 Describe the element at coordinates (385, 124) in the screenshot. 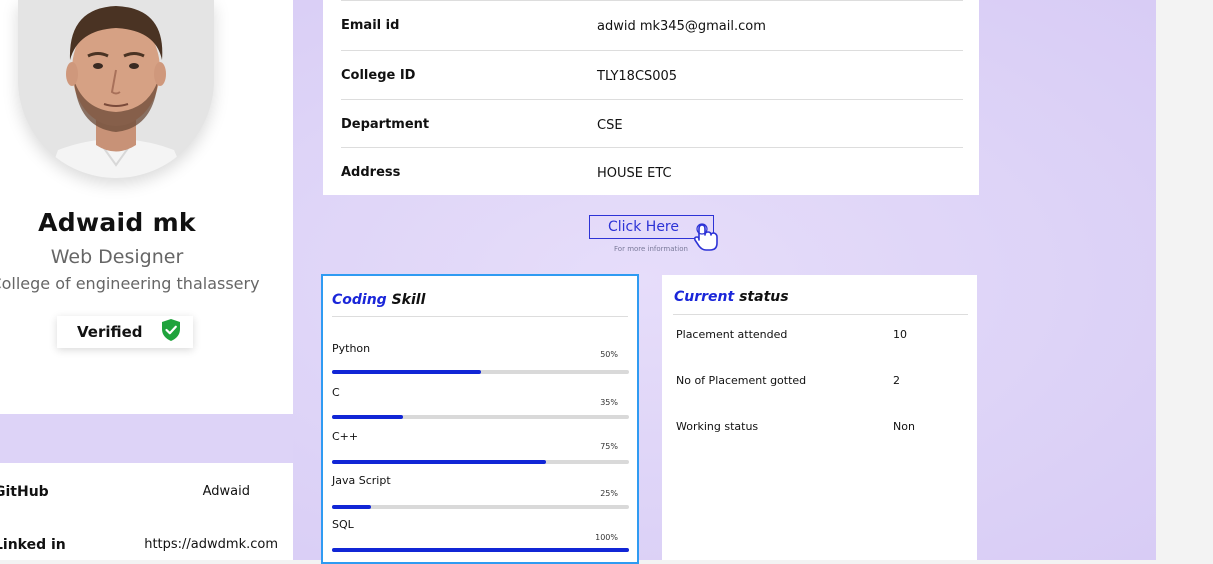

I see `detail-label: Department` at that location.